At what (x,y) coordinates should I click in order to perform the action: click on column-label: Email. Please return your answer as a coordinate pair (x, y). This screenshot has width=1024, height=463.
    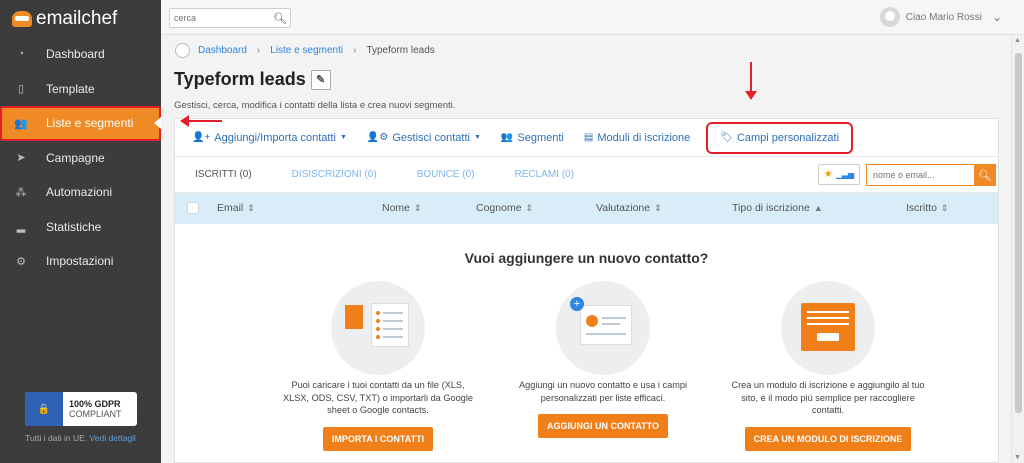
    Looking at the image, I should click on (230, 208).